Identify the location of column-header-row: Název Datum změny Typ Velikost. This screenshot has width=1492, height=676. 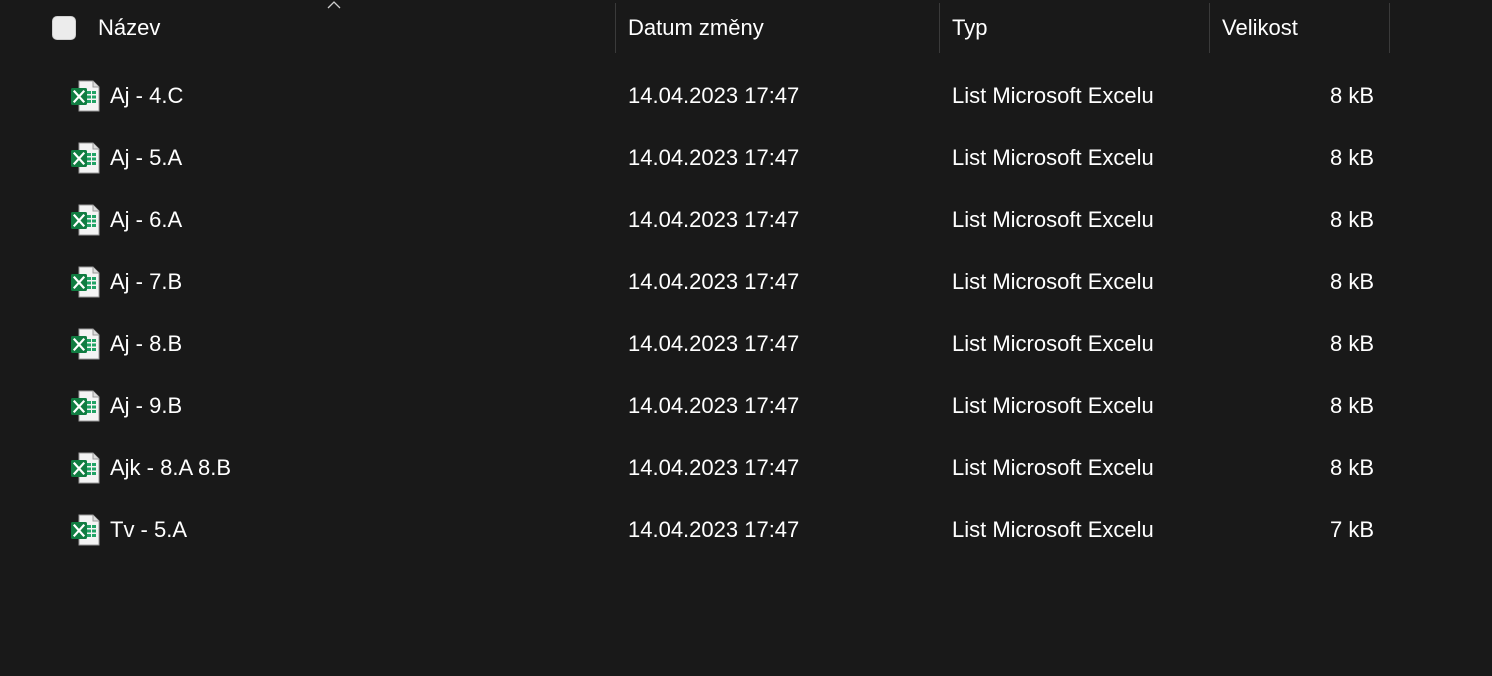
(695, 30).